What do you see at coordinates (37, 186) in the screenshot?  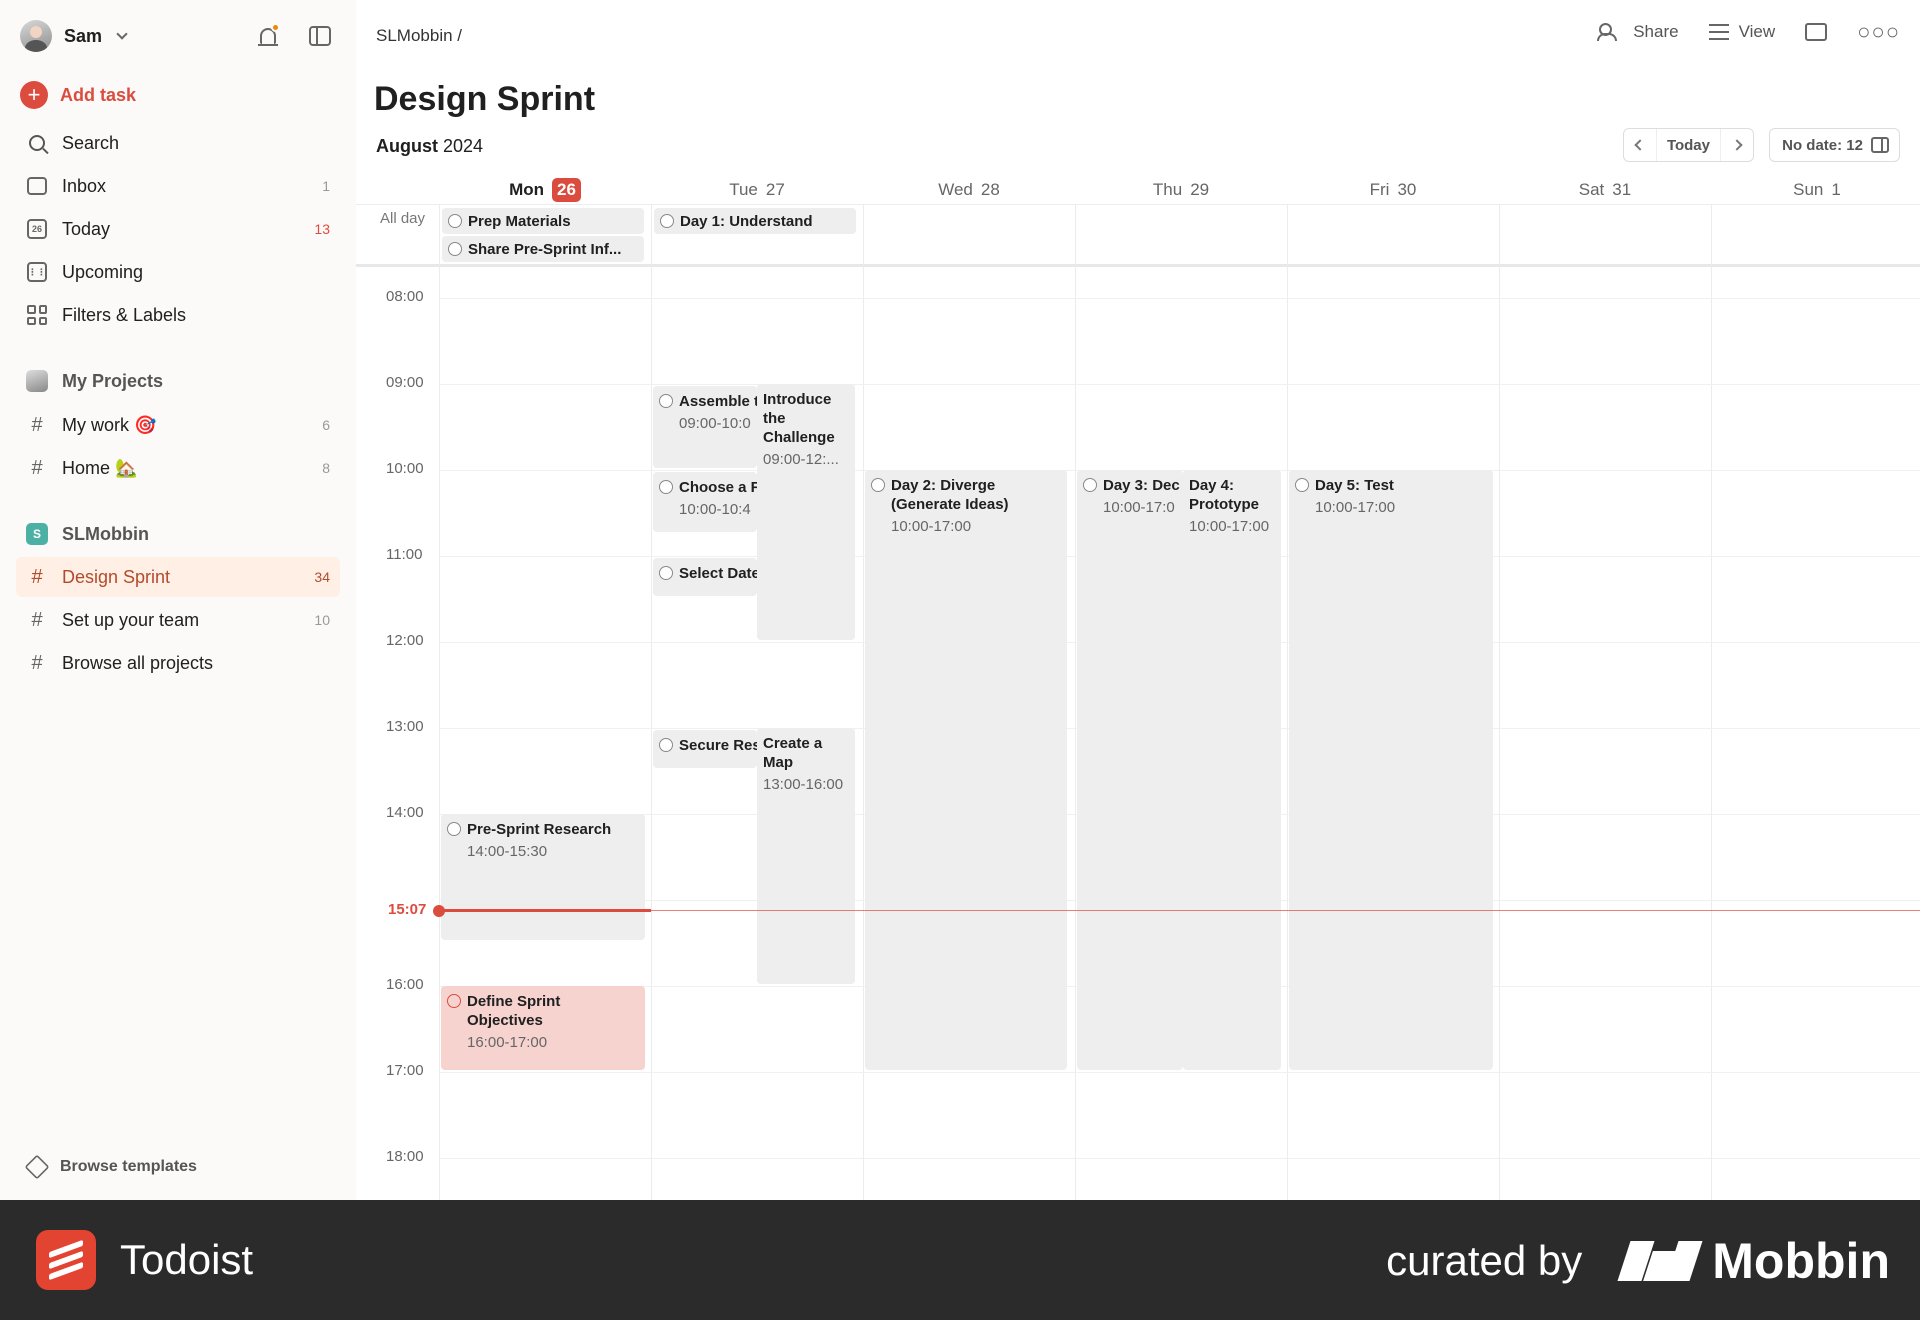 I see `inbox-icon` at bounding box center [37, 186].